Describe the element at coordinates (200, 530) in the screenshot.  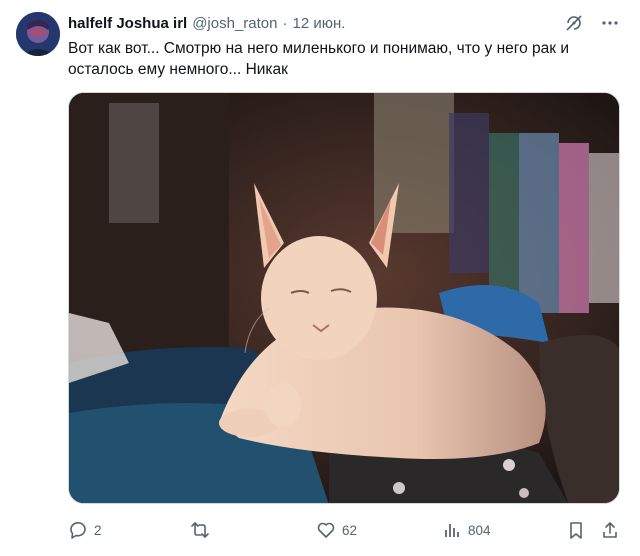
I see `retweet-icon` at that location.